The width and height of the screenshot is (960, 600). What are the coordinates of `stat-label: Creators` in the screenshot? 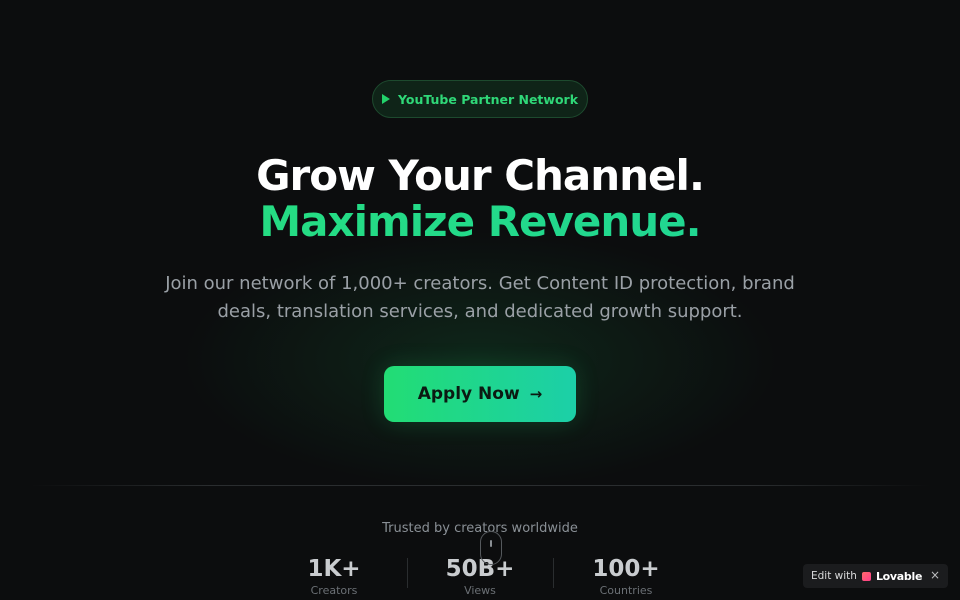 It's located at (334, 590).